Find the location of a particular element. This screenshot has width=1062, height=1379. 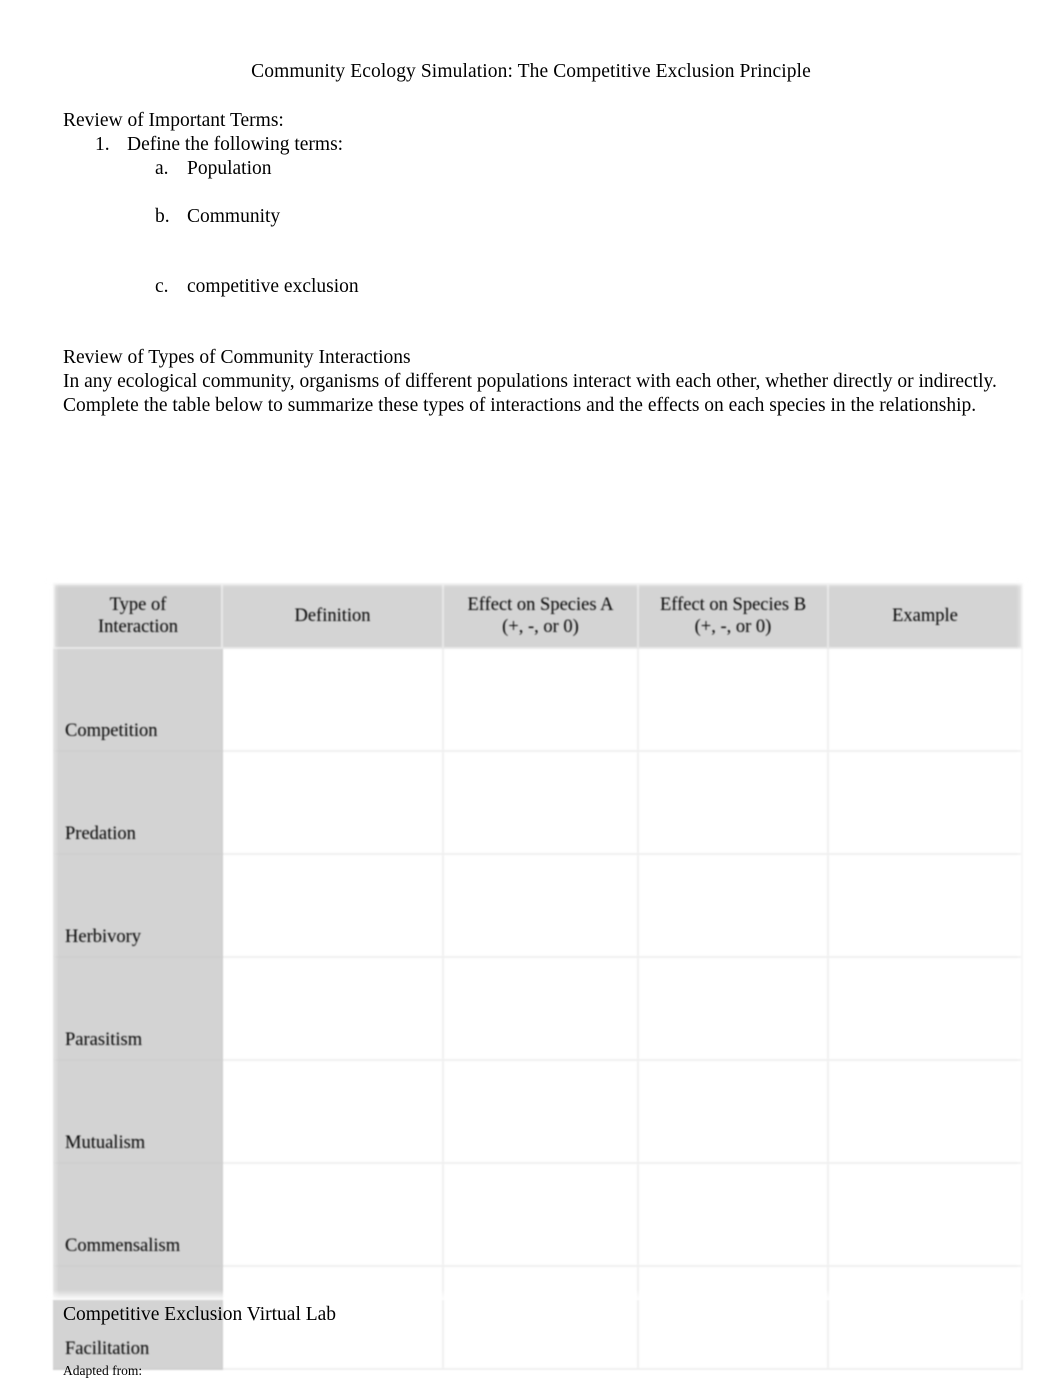

list-item-1a-text: Population is located at coordinates (229, 168).